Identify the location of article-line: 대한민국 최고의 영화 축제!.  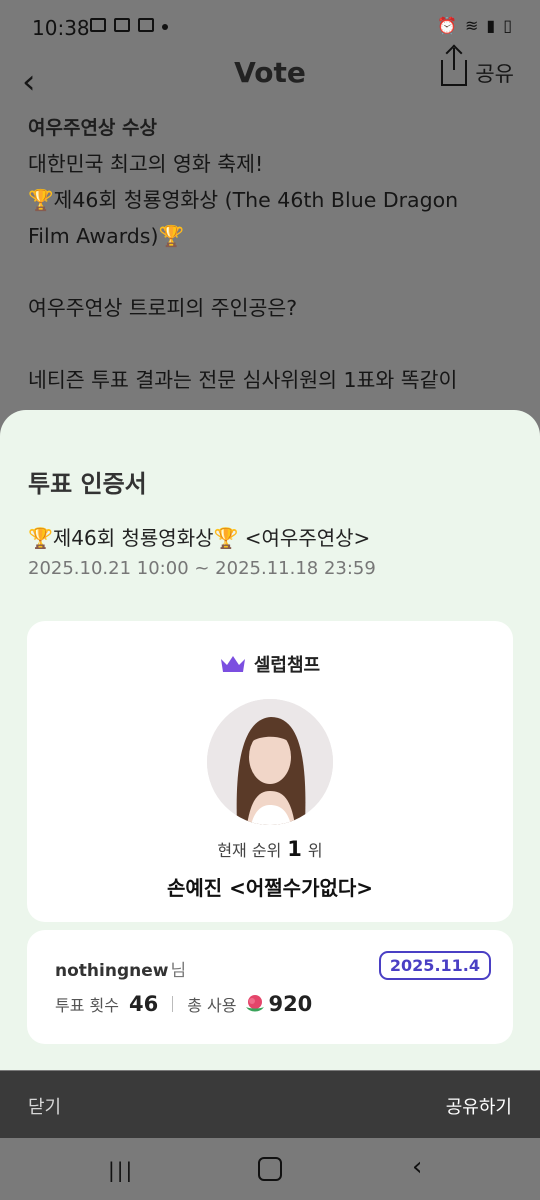
(146, 164).